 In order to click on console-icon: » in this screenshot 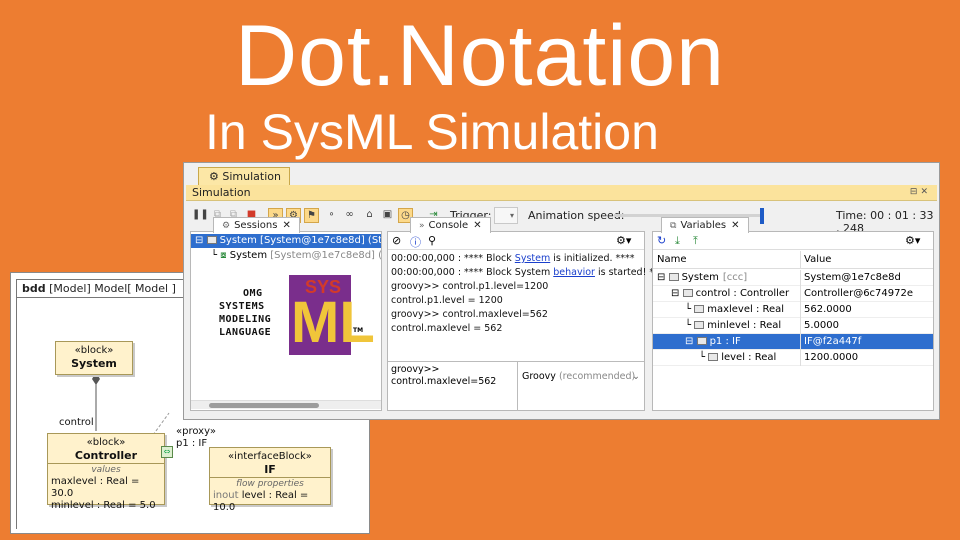, I will do `click(422, 226)`.